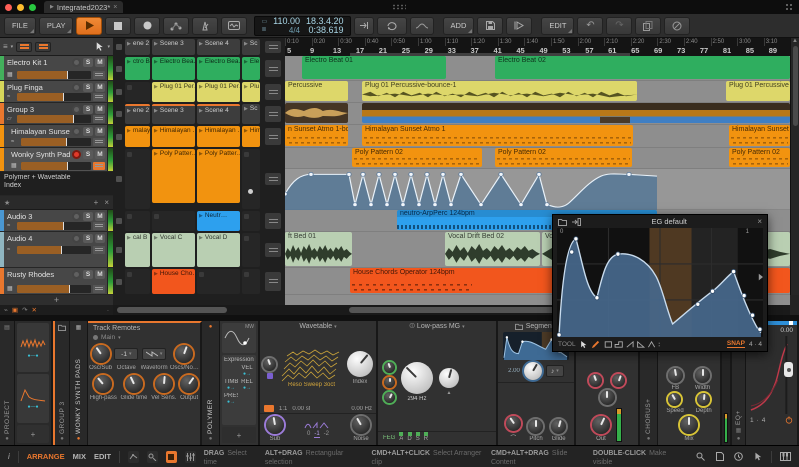  Describe the element at coordinates (311, 368) in the screenshot. I see `wavetable-display: Reso Sweep 3oct` at that location.